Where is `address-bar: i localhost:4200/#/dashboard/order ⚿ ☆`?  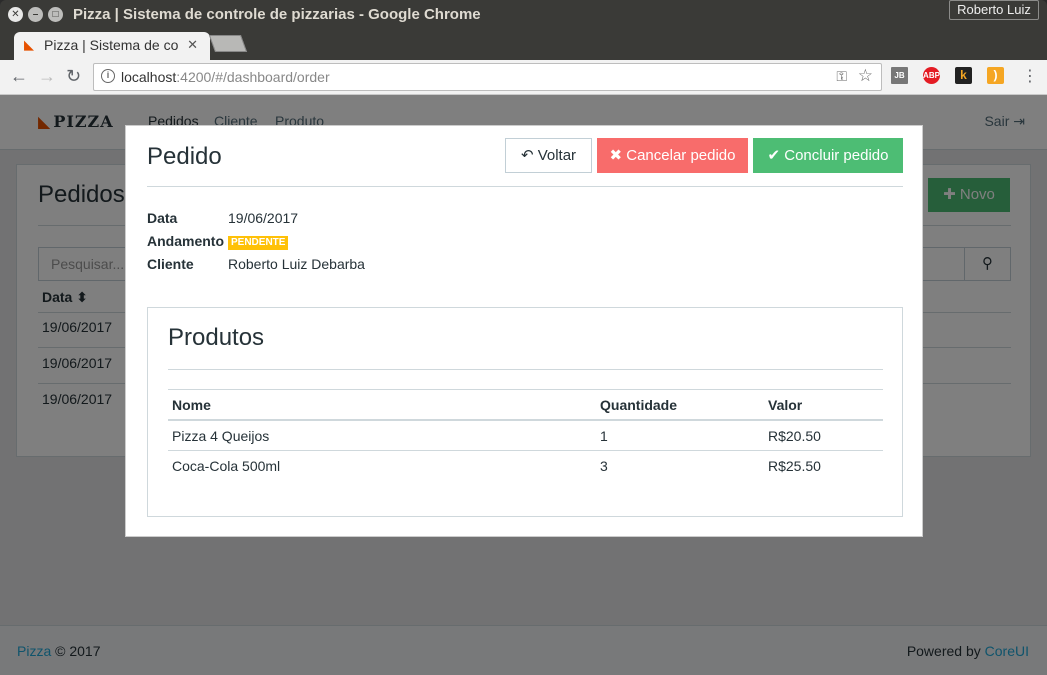 address-bar: i localhost:4200/#/dashboard/order ⚿ ☆ is located at coordinates (487, 77).